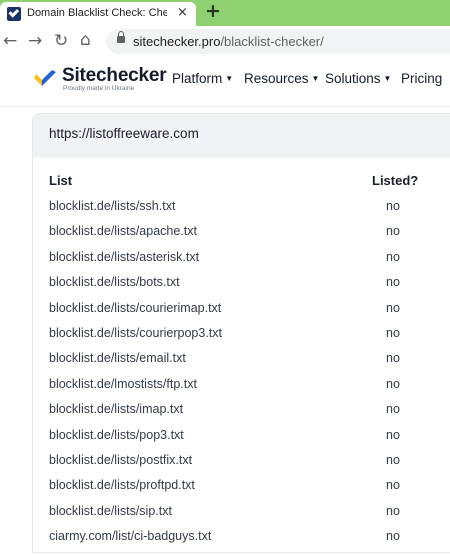 Image resolution: width=450 pixels, height=555 pixels. What do you see at coordinates (241, 542) in the screenshot?
I see `table-row: ciarmy.com/list/ci-badguys.txt no` at bounding box center [241, 542].